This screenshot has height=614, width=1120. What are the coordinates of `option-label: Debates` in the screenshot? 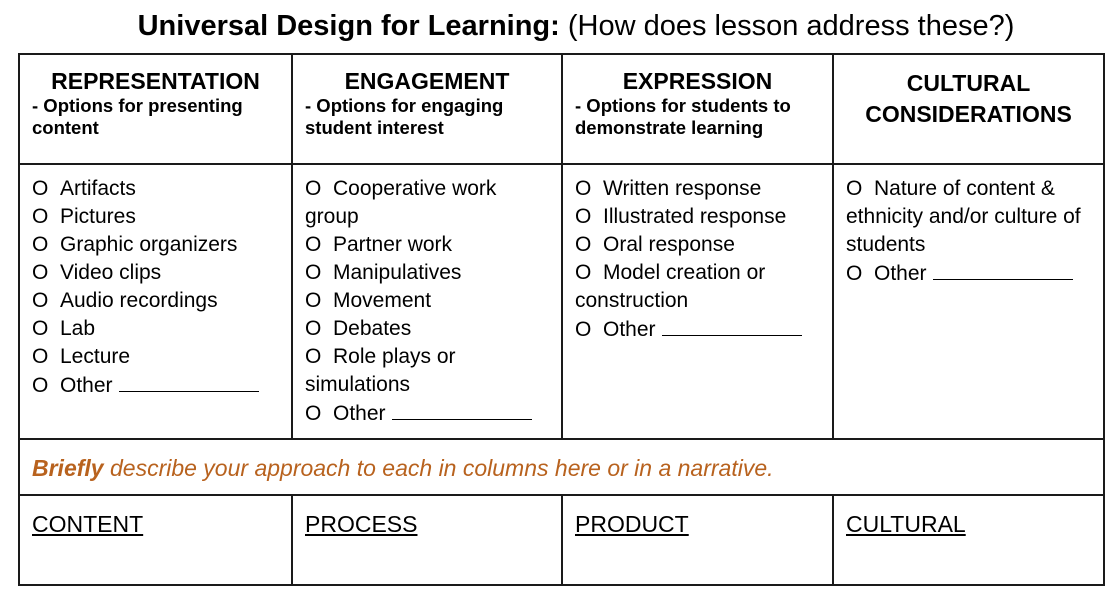 It's located at (372, 328).